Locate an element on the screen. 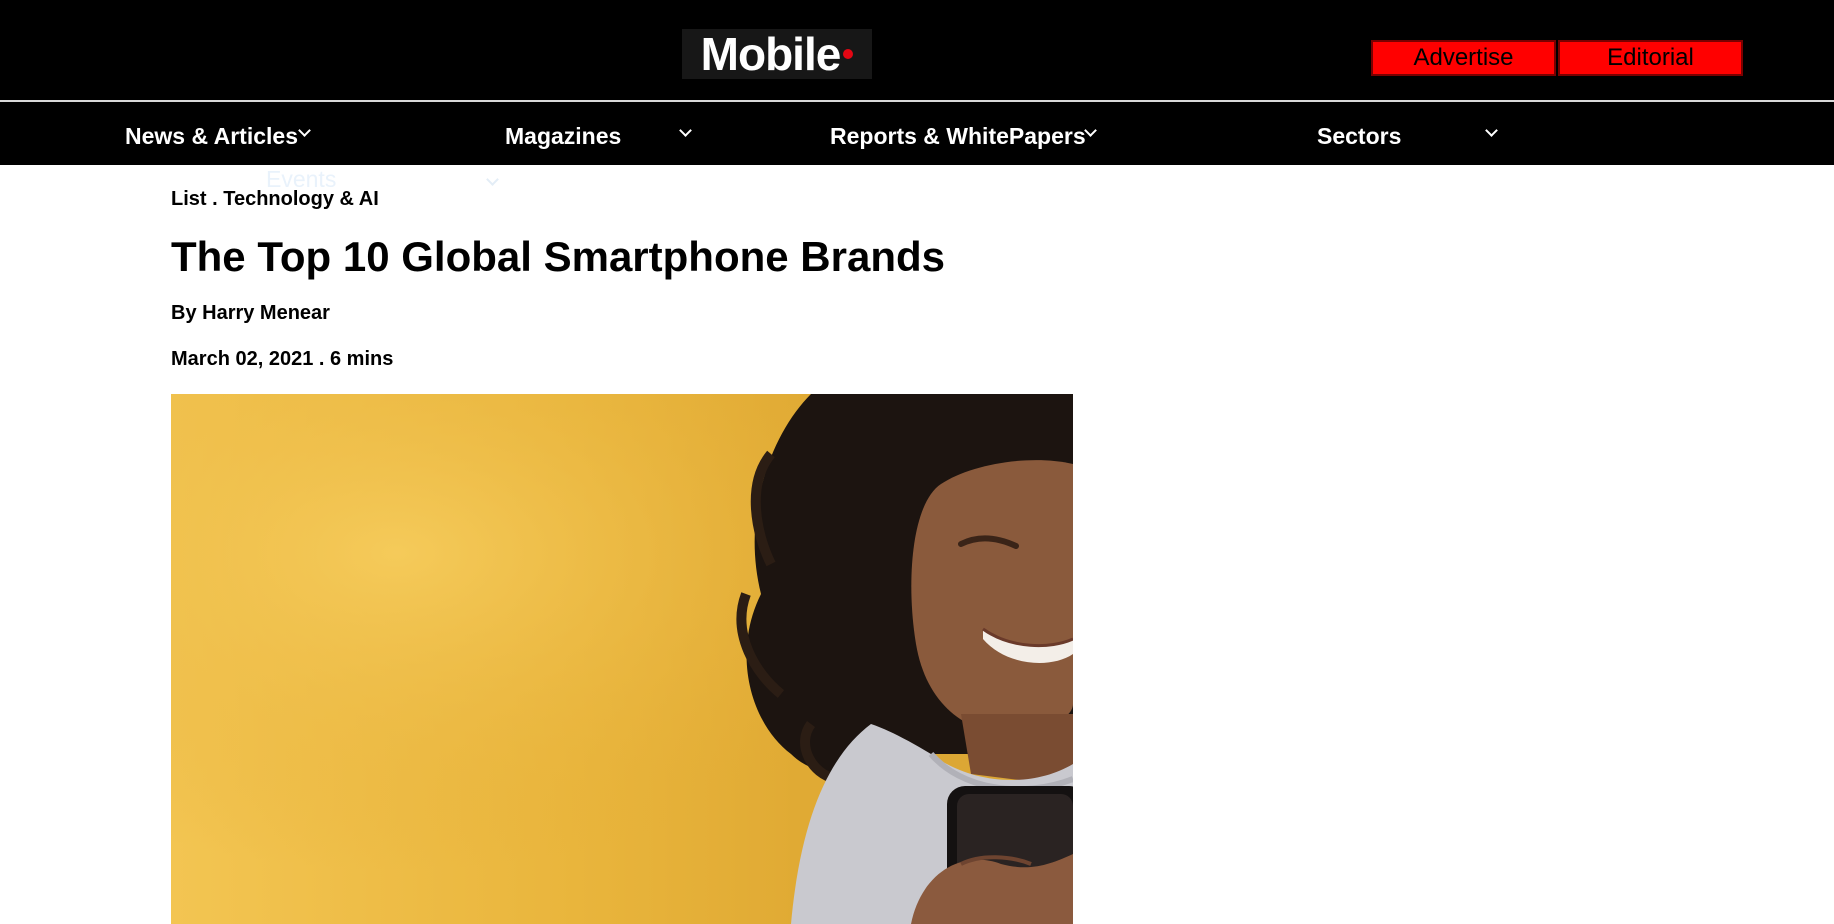  editorial-button: Editorial is located at coordinates (1650, 58).